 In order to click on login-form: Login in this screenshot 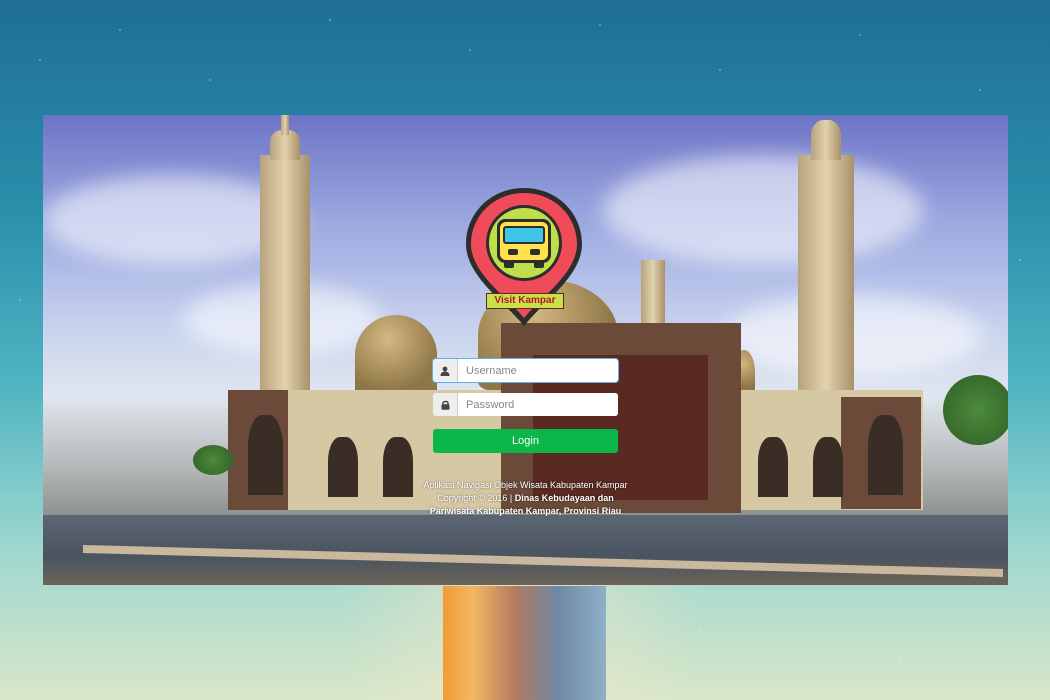, I will do `click(525, 406)`.